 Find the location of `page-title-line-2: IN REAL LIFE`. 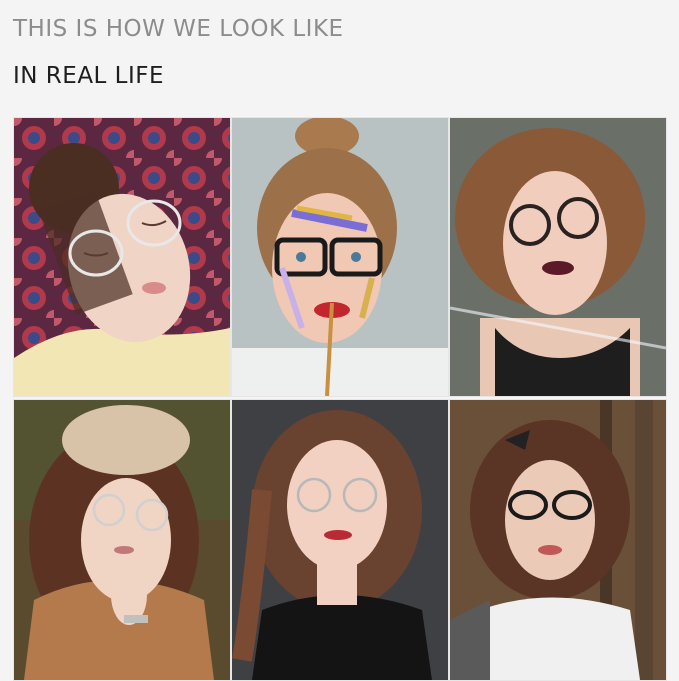

page-title-line-2: IN REAL LIFE is located at coordinates (89, 76).